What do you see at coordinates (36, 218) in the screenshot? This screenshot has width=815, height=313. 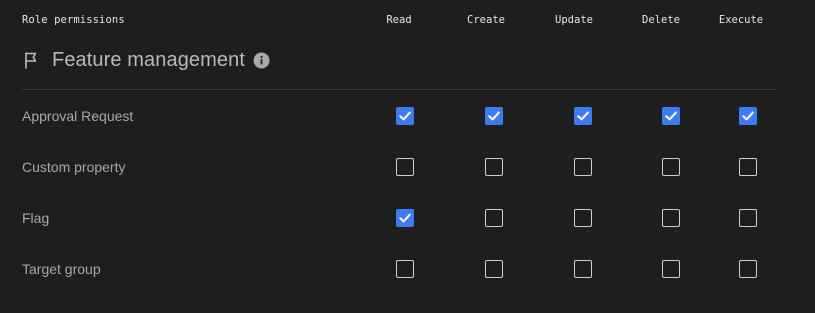 I see `permission-row-label: Flag` at bounding box center [36, 218].